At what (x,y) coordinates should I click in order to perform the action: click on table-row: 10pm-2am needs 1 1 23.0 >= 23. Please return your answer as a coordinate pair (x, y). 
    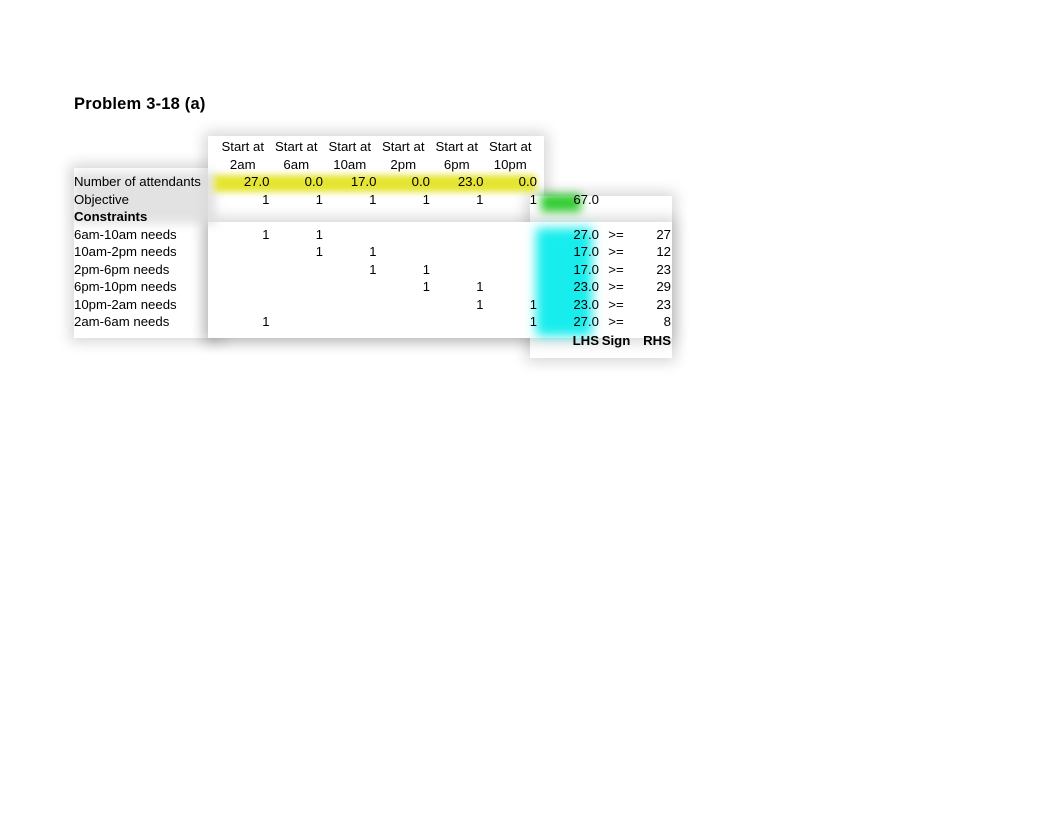
    Looking at the image, I should click on (372, 305).